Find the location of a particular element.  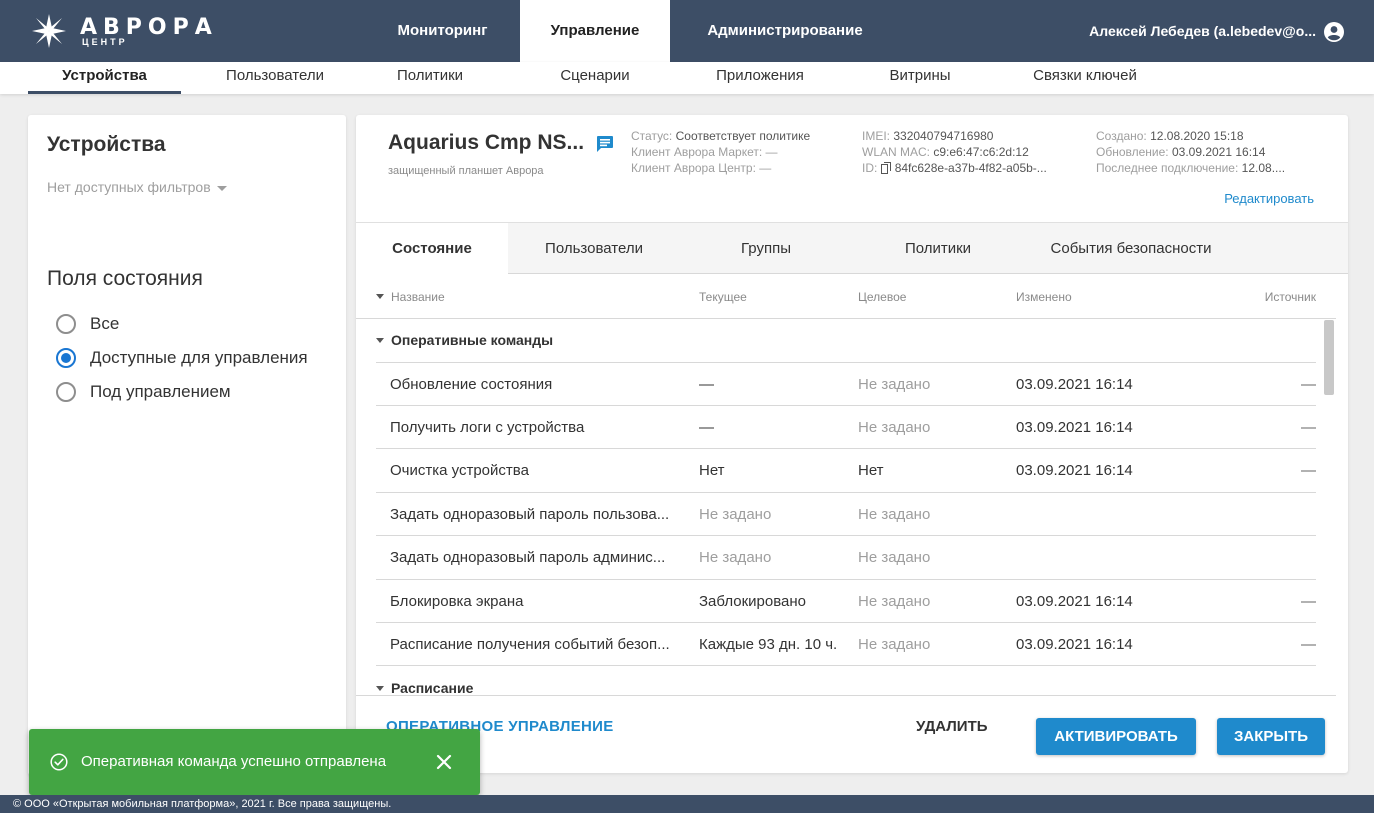

meta-label: Создано: is located at coordinates (1121, 136).